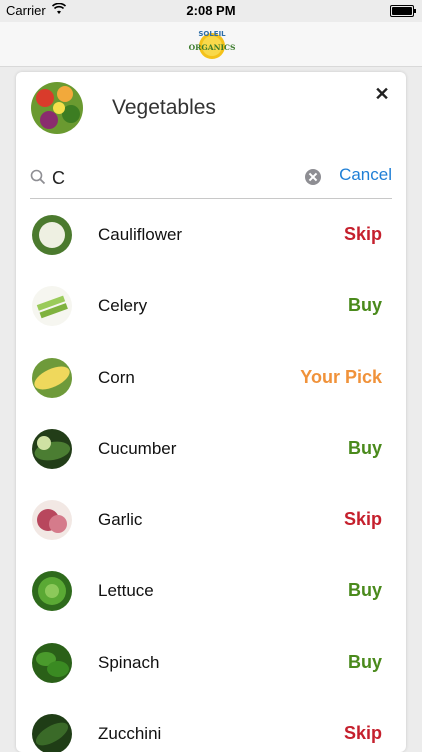 The width and height of the screenshot is (422, 752). I want to click on zucchini-thumbnail, so click(52, 733).